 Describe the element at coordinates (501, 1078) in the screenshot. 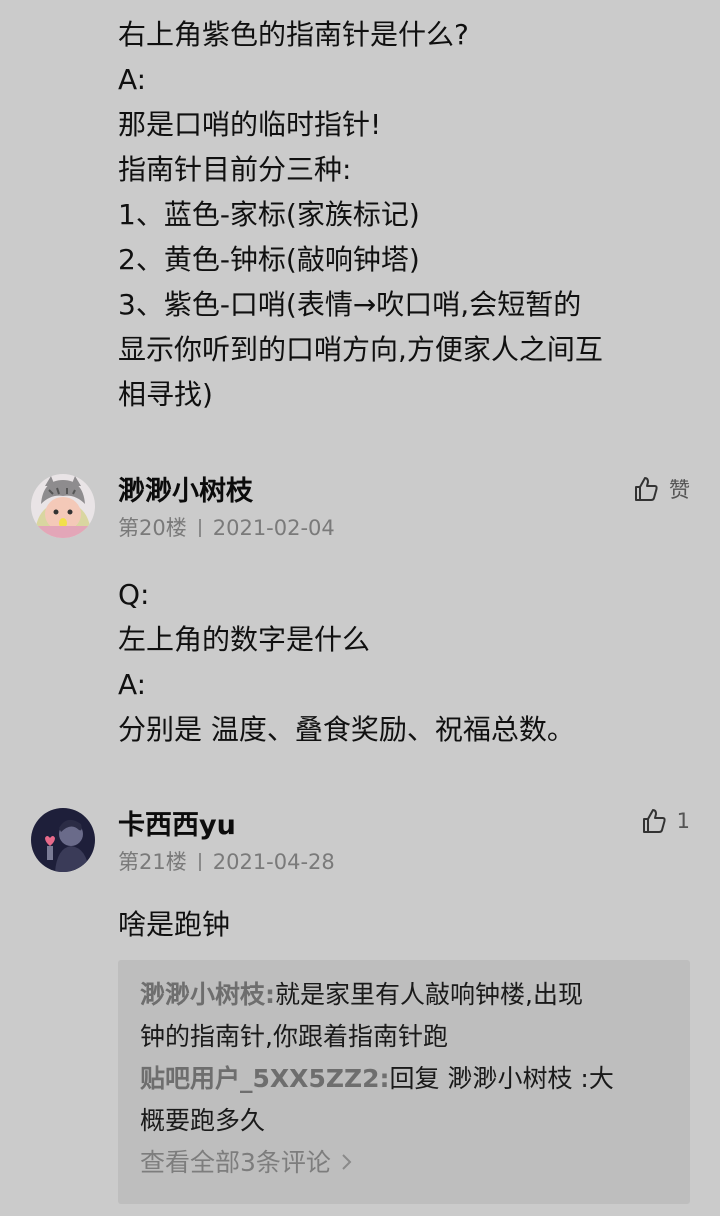

I see `sub-reply-text: 回复 渺渺小树枝 :大` at that location.